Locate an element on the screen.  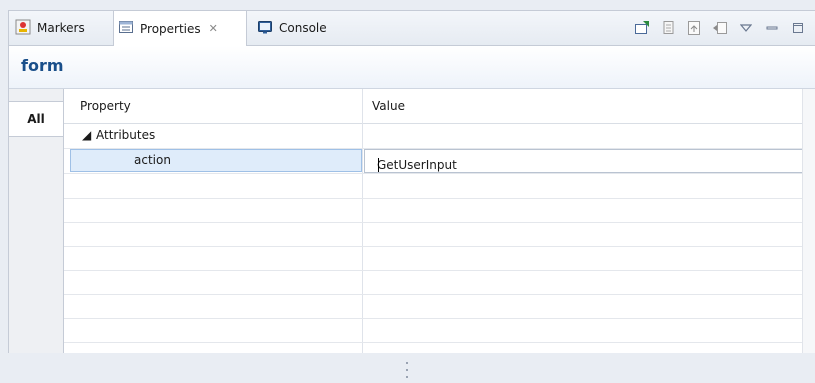
value-input: GetUserInput is located at coordinates (417, 165).